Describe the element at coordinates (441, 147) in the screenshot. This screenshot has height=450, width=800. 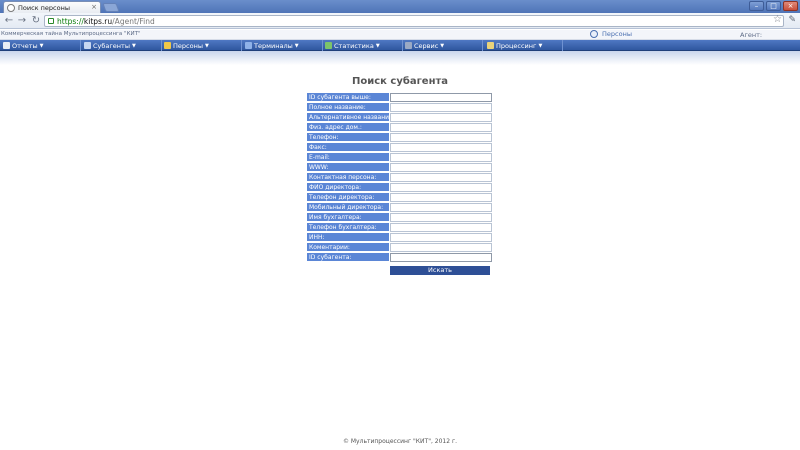
I see `fax-input` at that location.